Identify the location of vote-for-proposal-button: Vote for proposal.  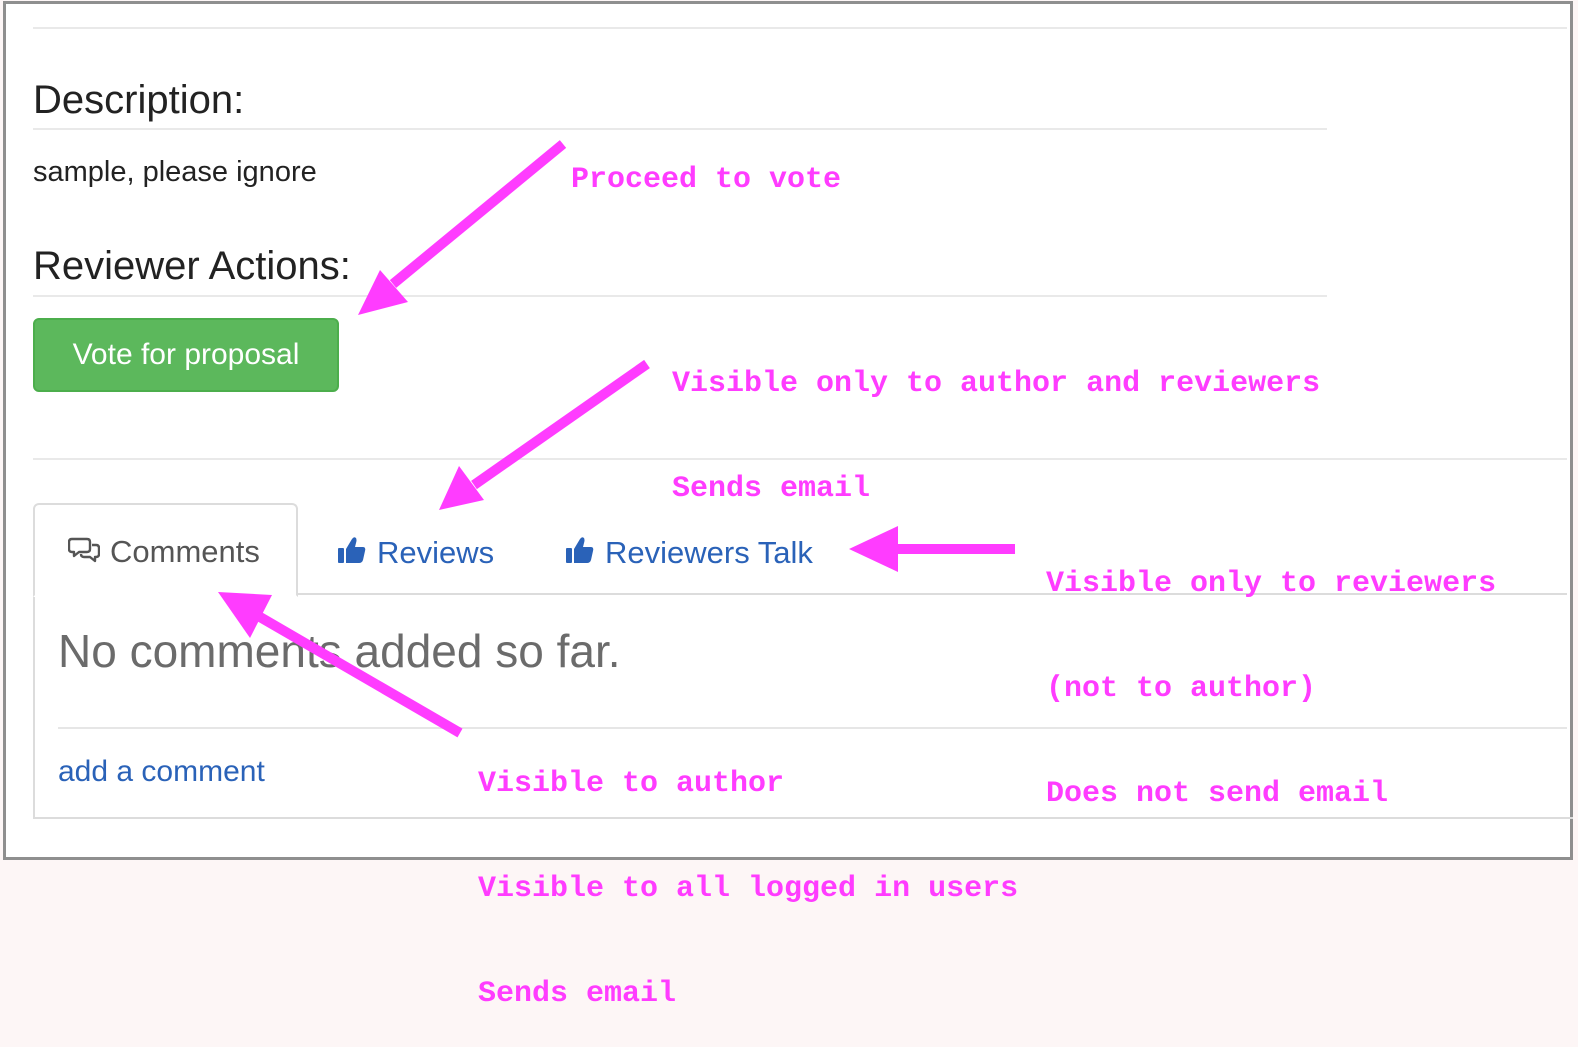
(186, 355).